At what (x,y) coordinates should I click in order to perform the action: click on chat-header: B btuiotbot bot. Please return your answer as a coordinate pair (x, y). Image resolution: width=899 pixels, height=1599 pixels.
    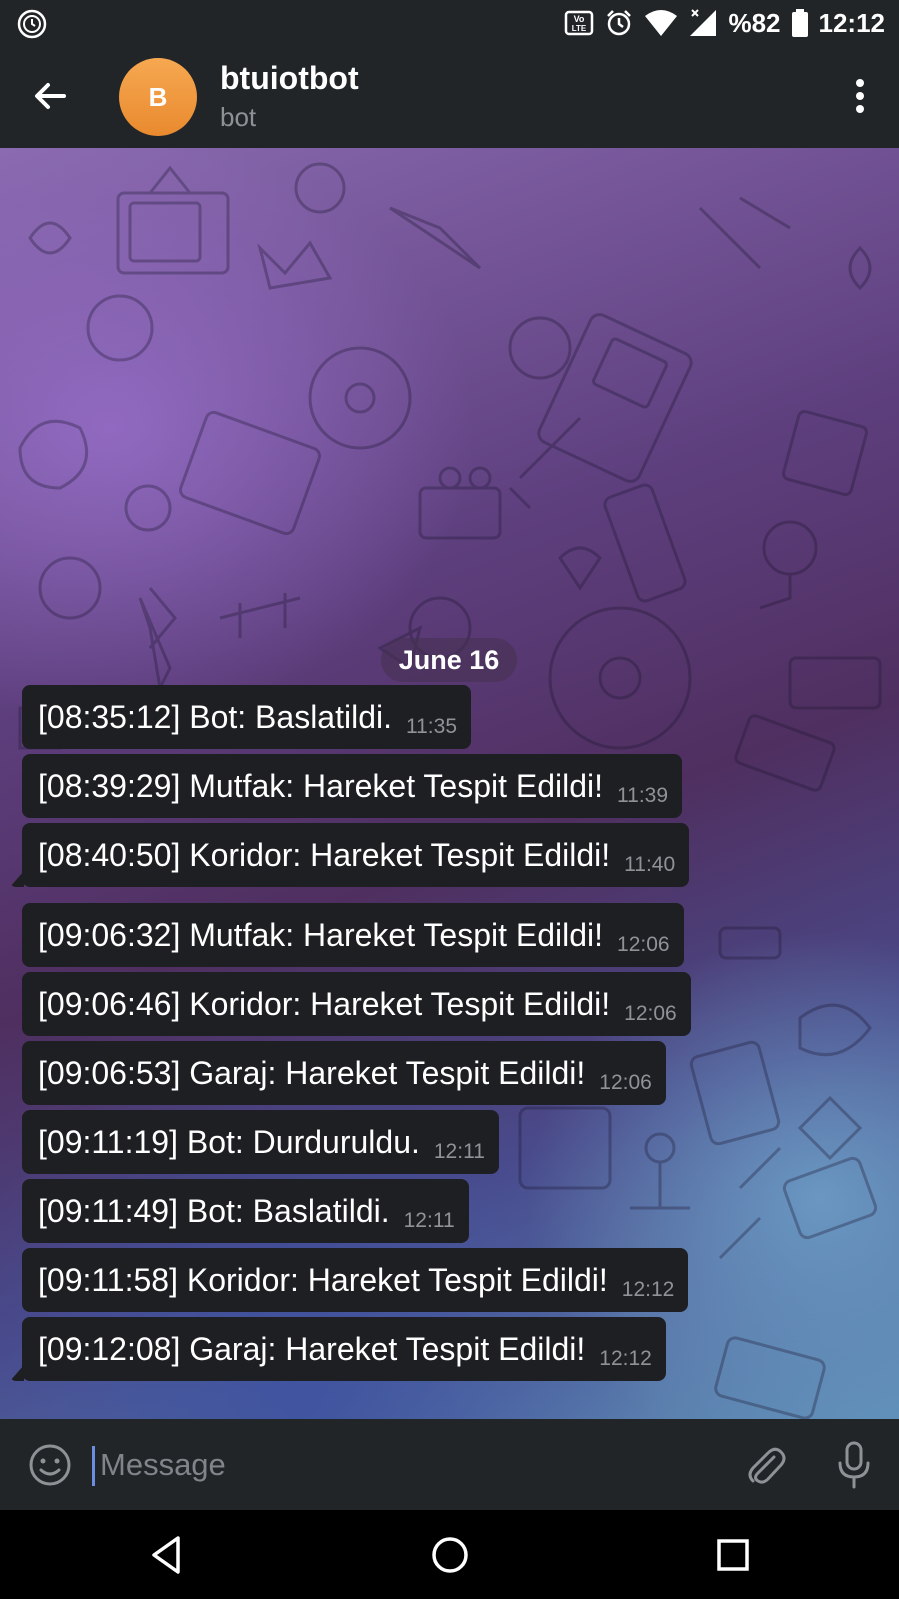
    Looking at the image, I should click on (449, 97).